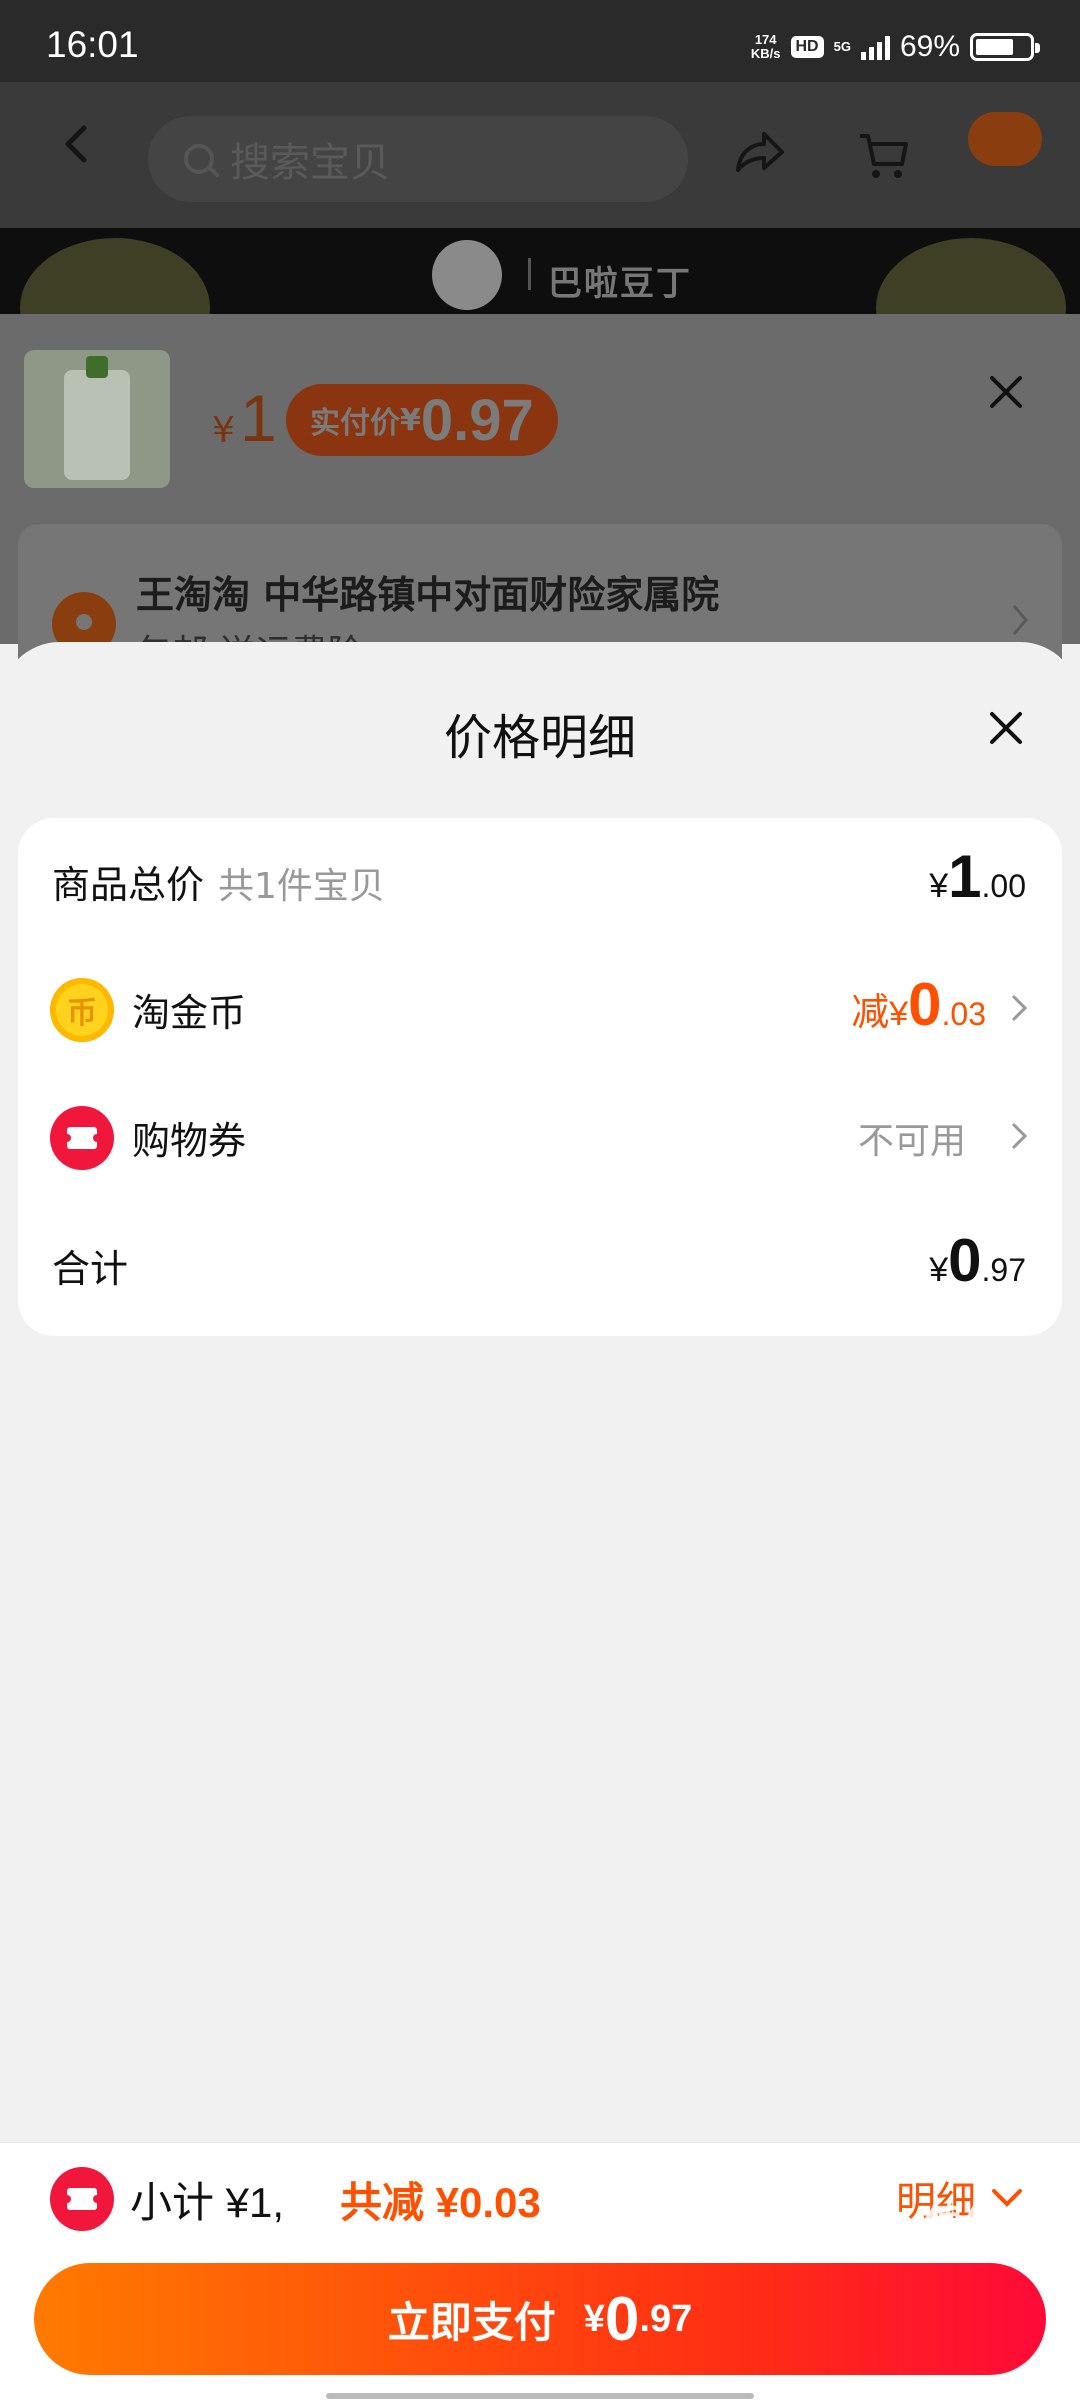 The height and width of the screenshot is (2401, 1080). What do you see at coordinates (1003, 886) in the screenshot?
I see `price-dec: .00` at bounding box center [1003, 886].